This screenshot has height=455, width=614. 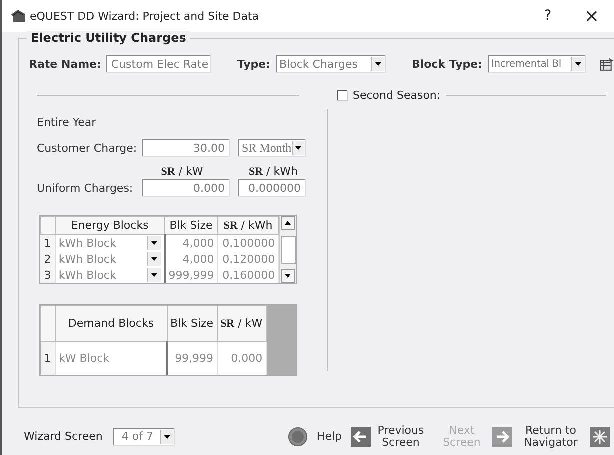 I want to click on table-edit-icon, so click(x=607, y=64).